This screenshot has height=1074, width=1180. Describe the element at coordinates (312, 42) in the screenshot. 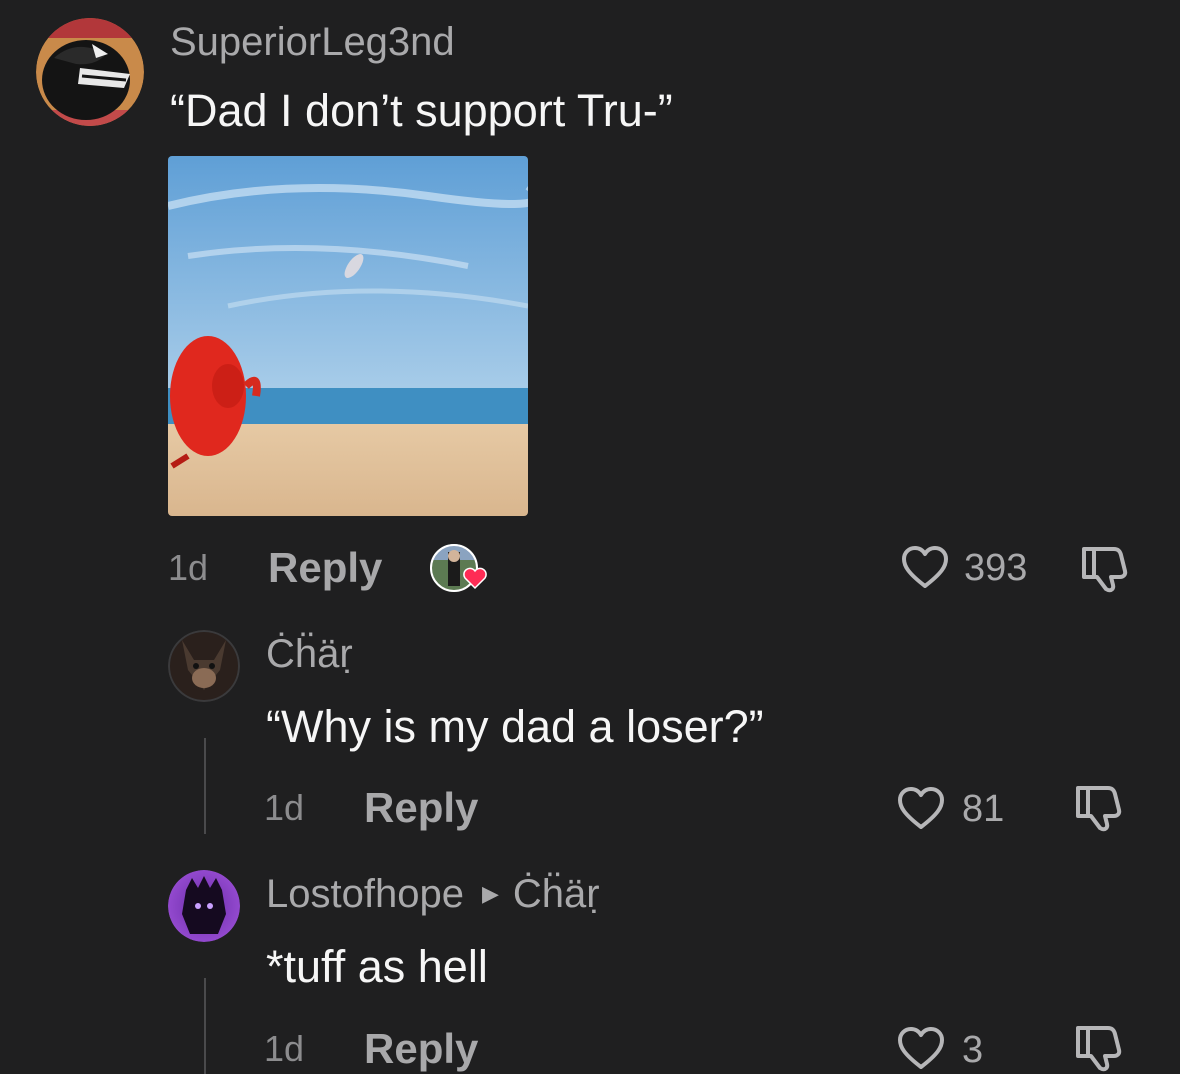

I see `comment-username: SuperiorLeg3nd` at that location.